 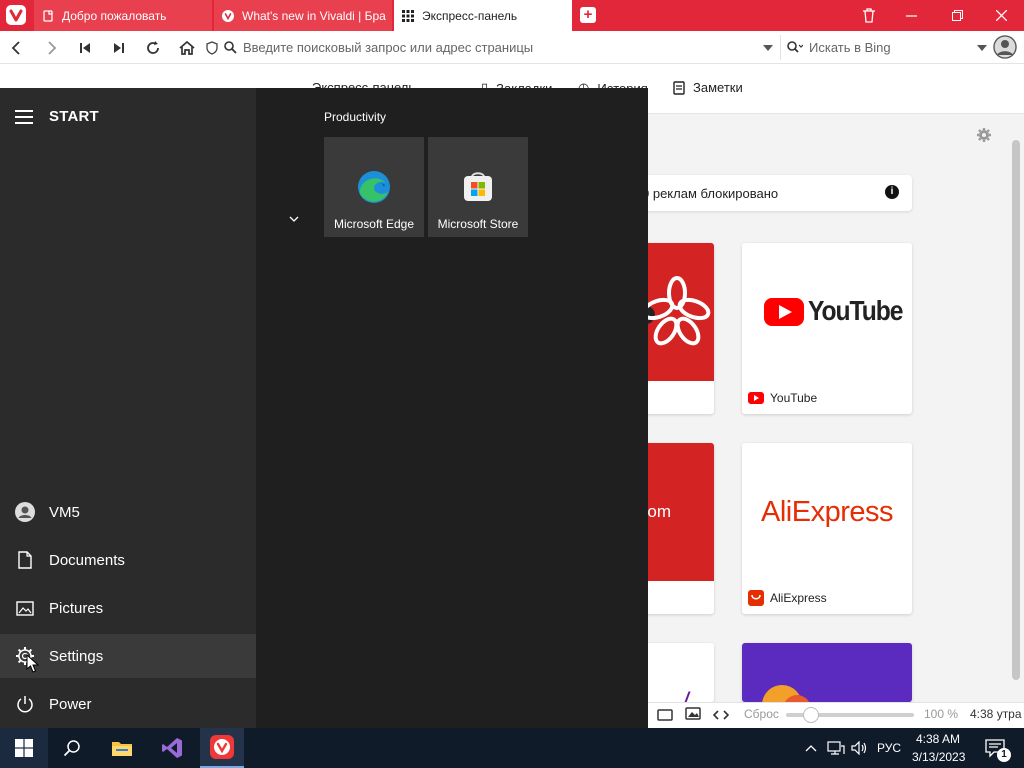 I want to click on start-button, so click(x=24, y=748).